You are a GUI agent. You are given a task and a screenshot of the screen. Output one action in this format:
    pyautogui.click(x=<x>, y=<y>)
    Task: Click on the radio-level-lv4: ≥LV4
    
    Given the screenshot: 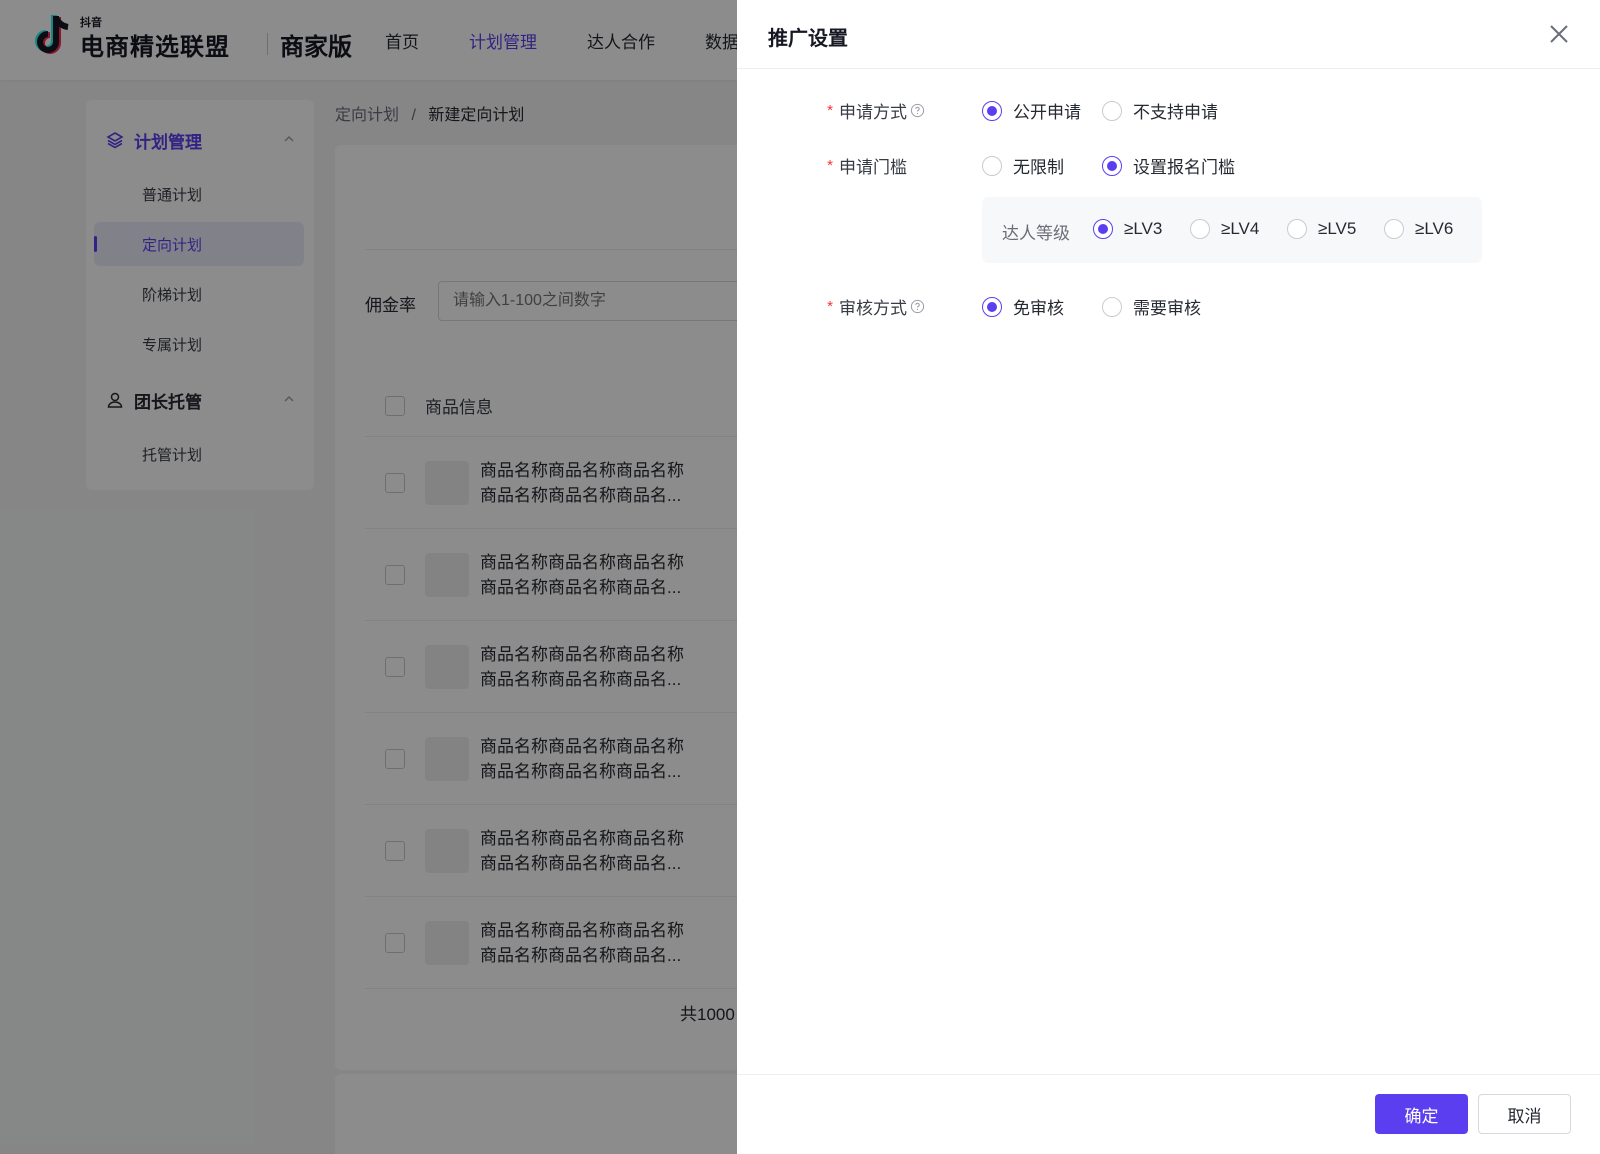 What is the action you would take?
    pyautogui.click(x=1224, y=229)
    